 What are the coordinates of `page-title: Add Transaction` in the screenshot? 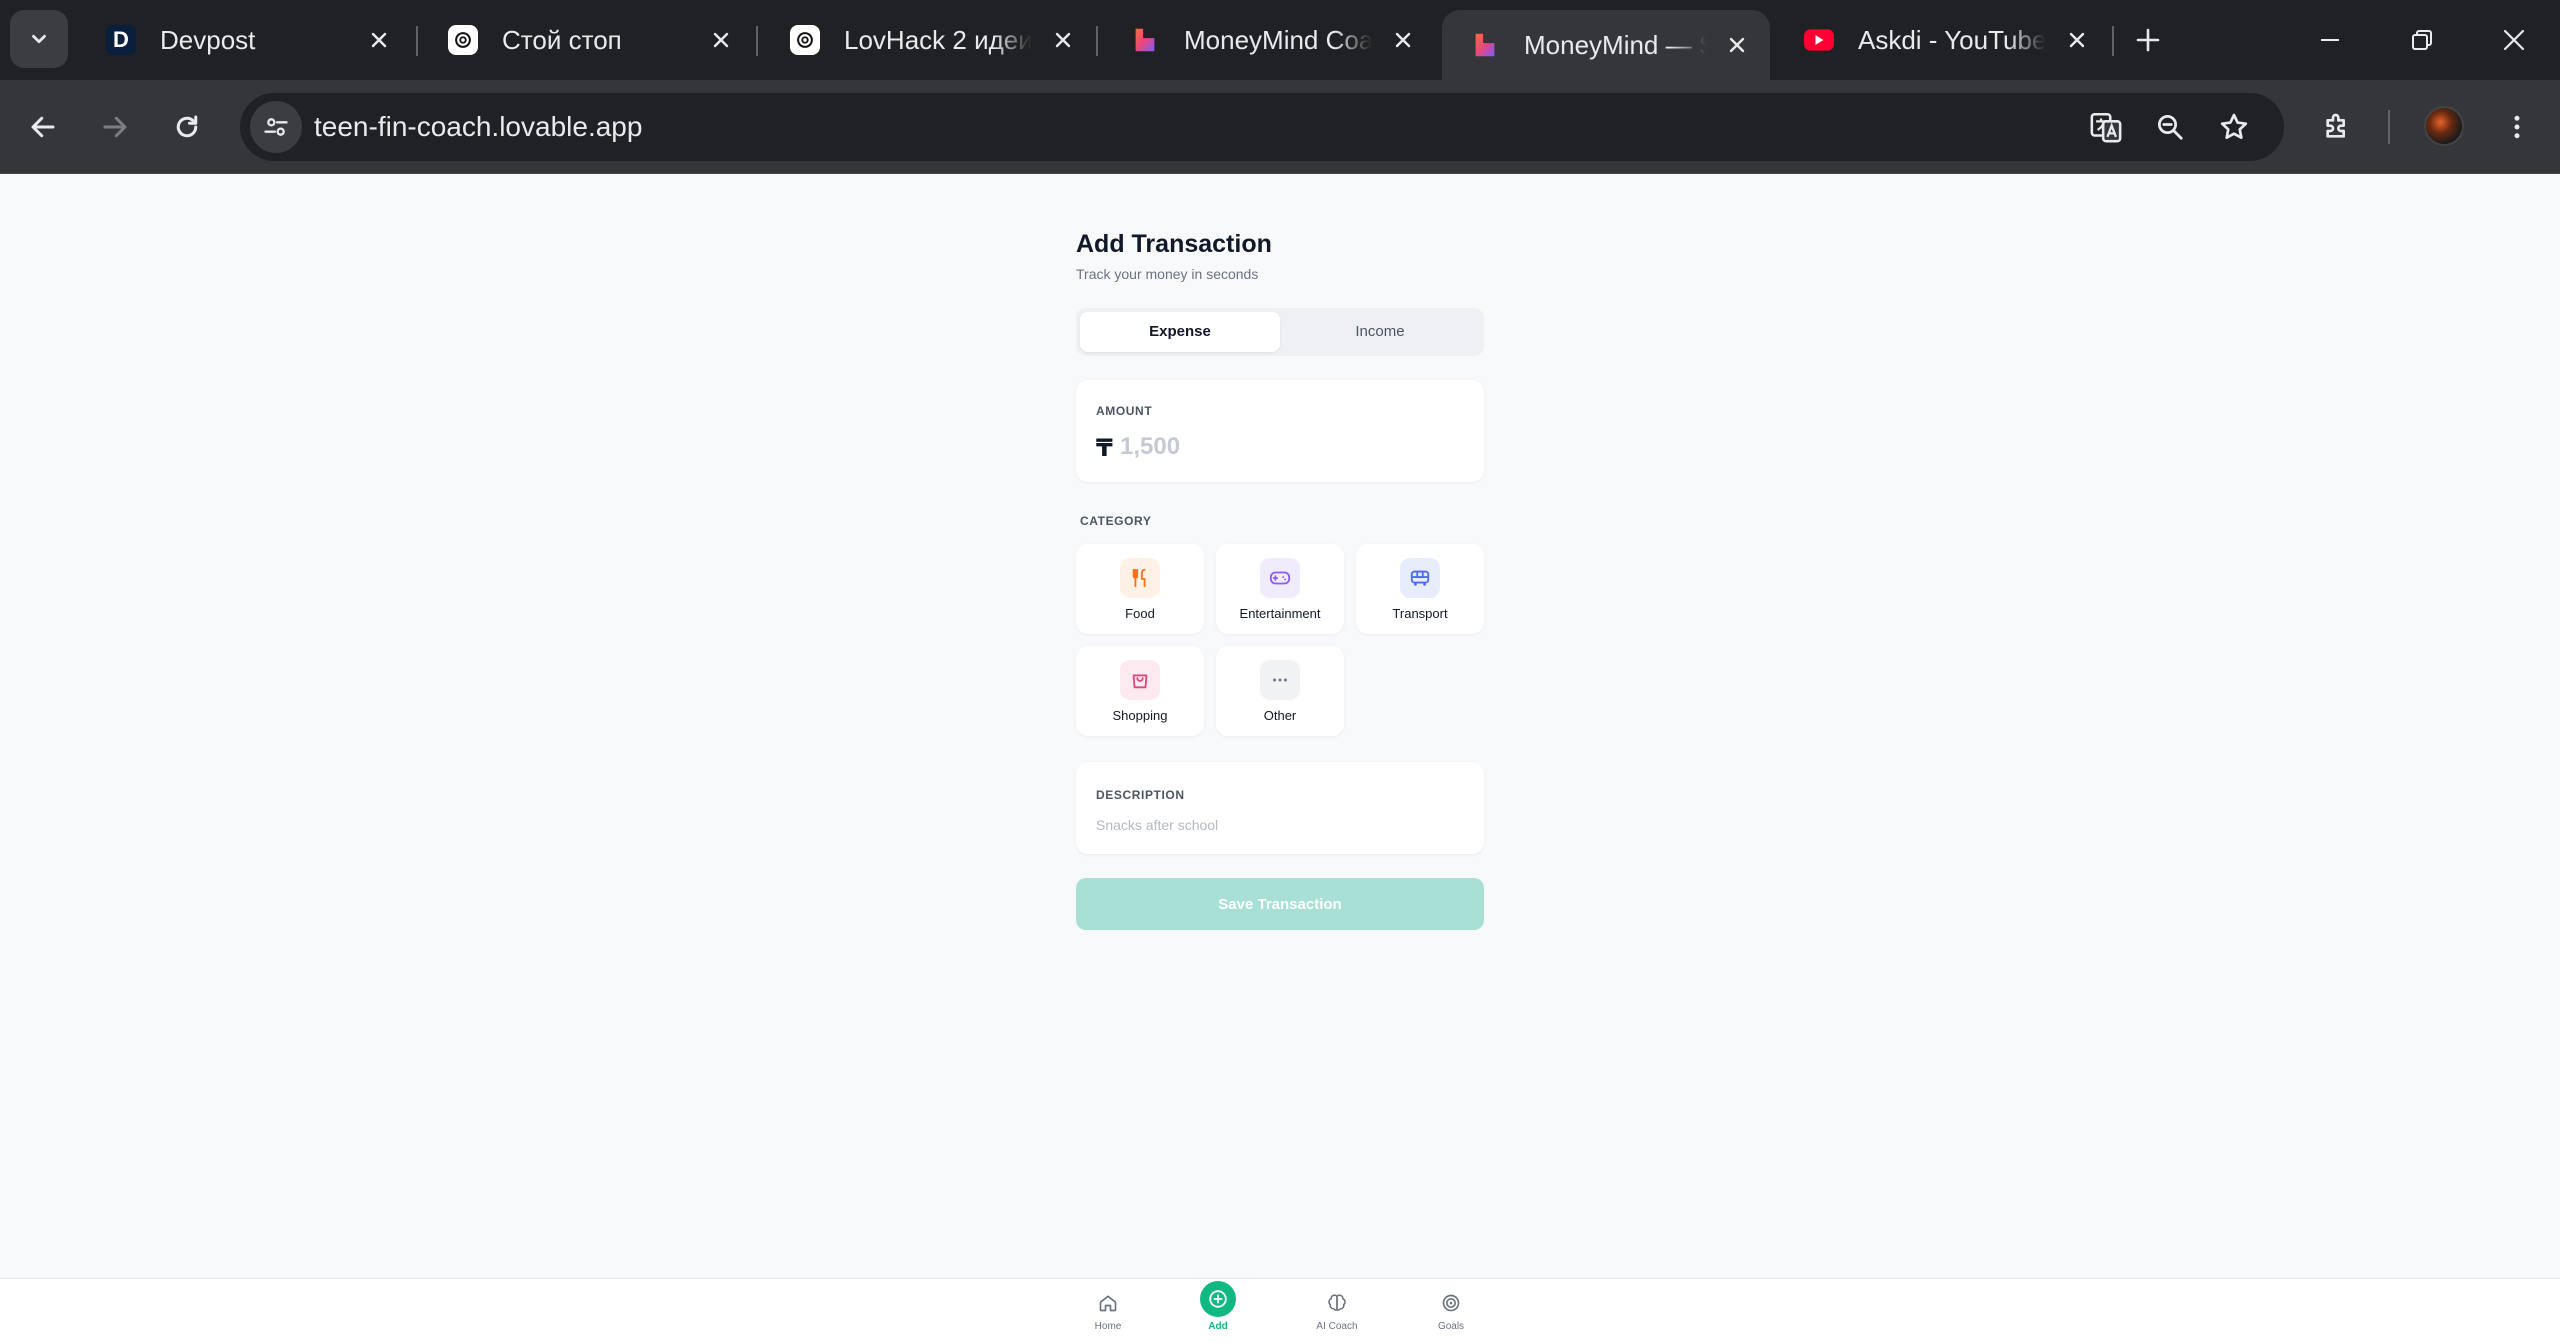 It's located at (1174, 244).